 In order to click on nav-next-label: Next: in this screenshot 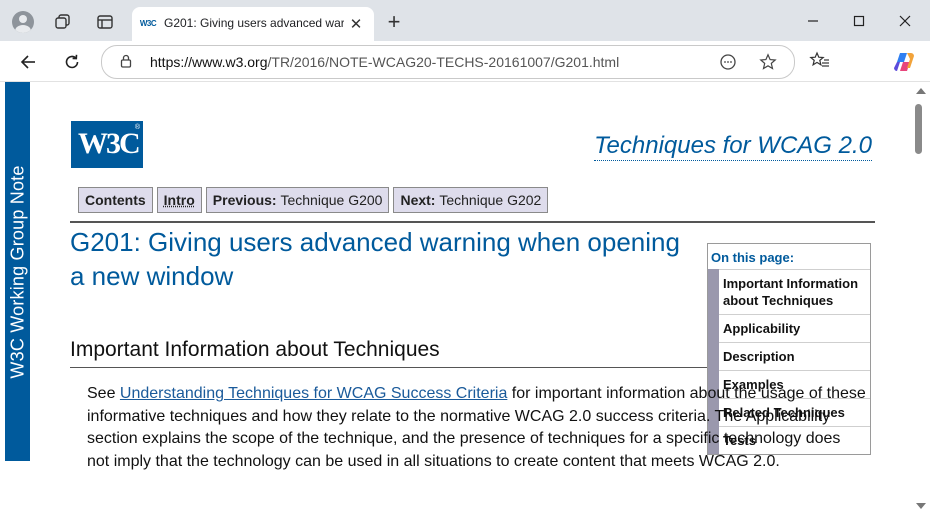, I will do `click(418, 200)`.